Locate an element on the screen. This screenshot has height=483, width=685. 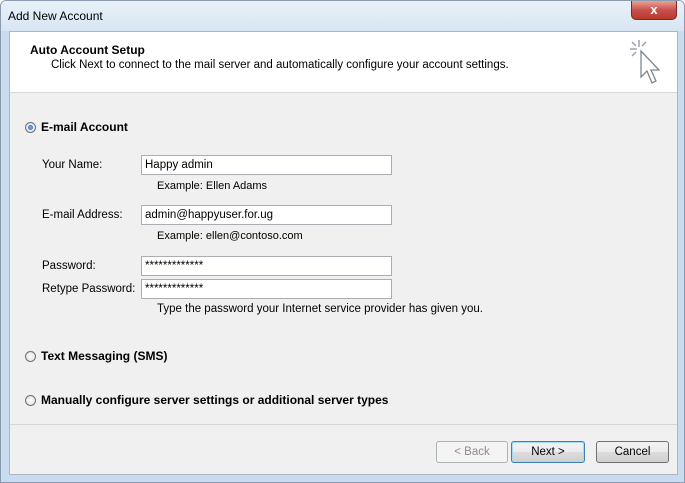
radio-selected-icon is located at coordinates (30, 127).